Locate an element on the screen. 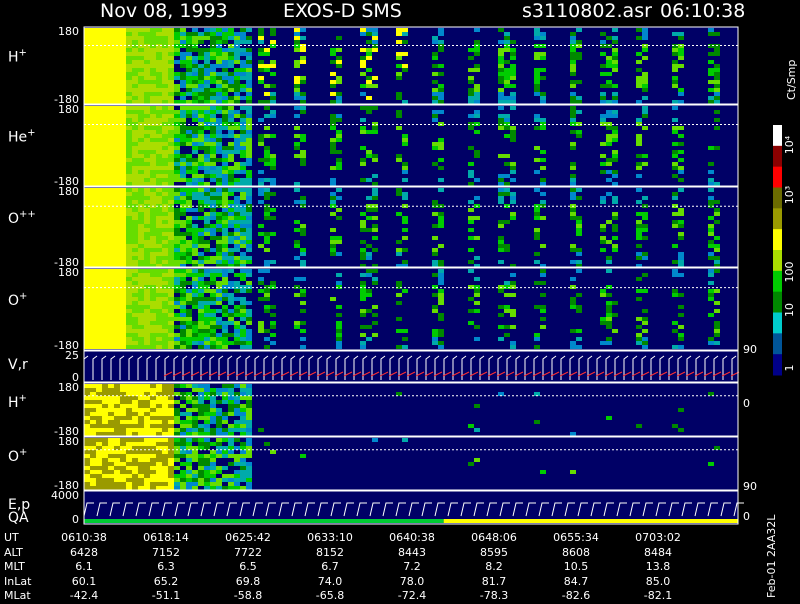 The image size is (800, 604). colorbar-label: 10³ is located at coordinates (789, 195).